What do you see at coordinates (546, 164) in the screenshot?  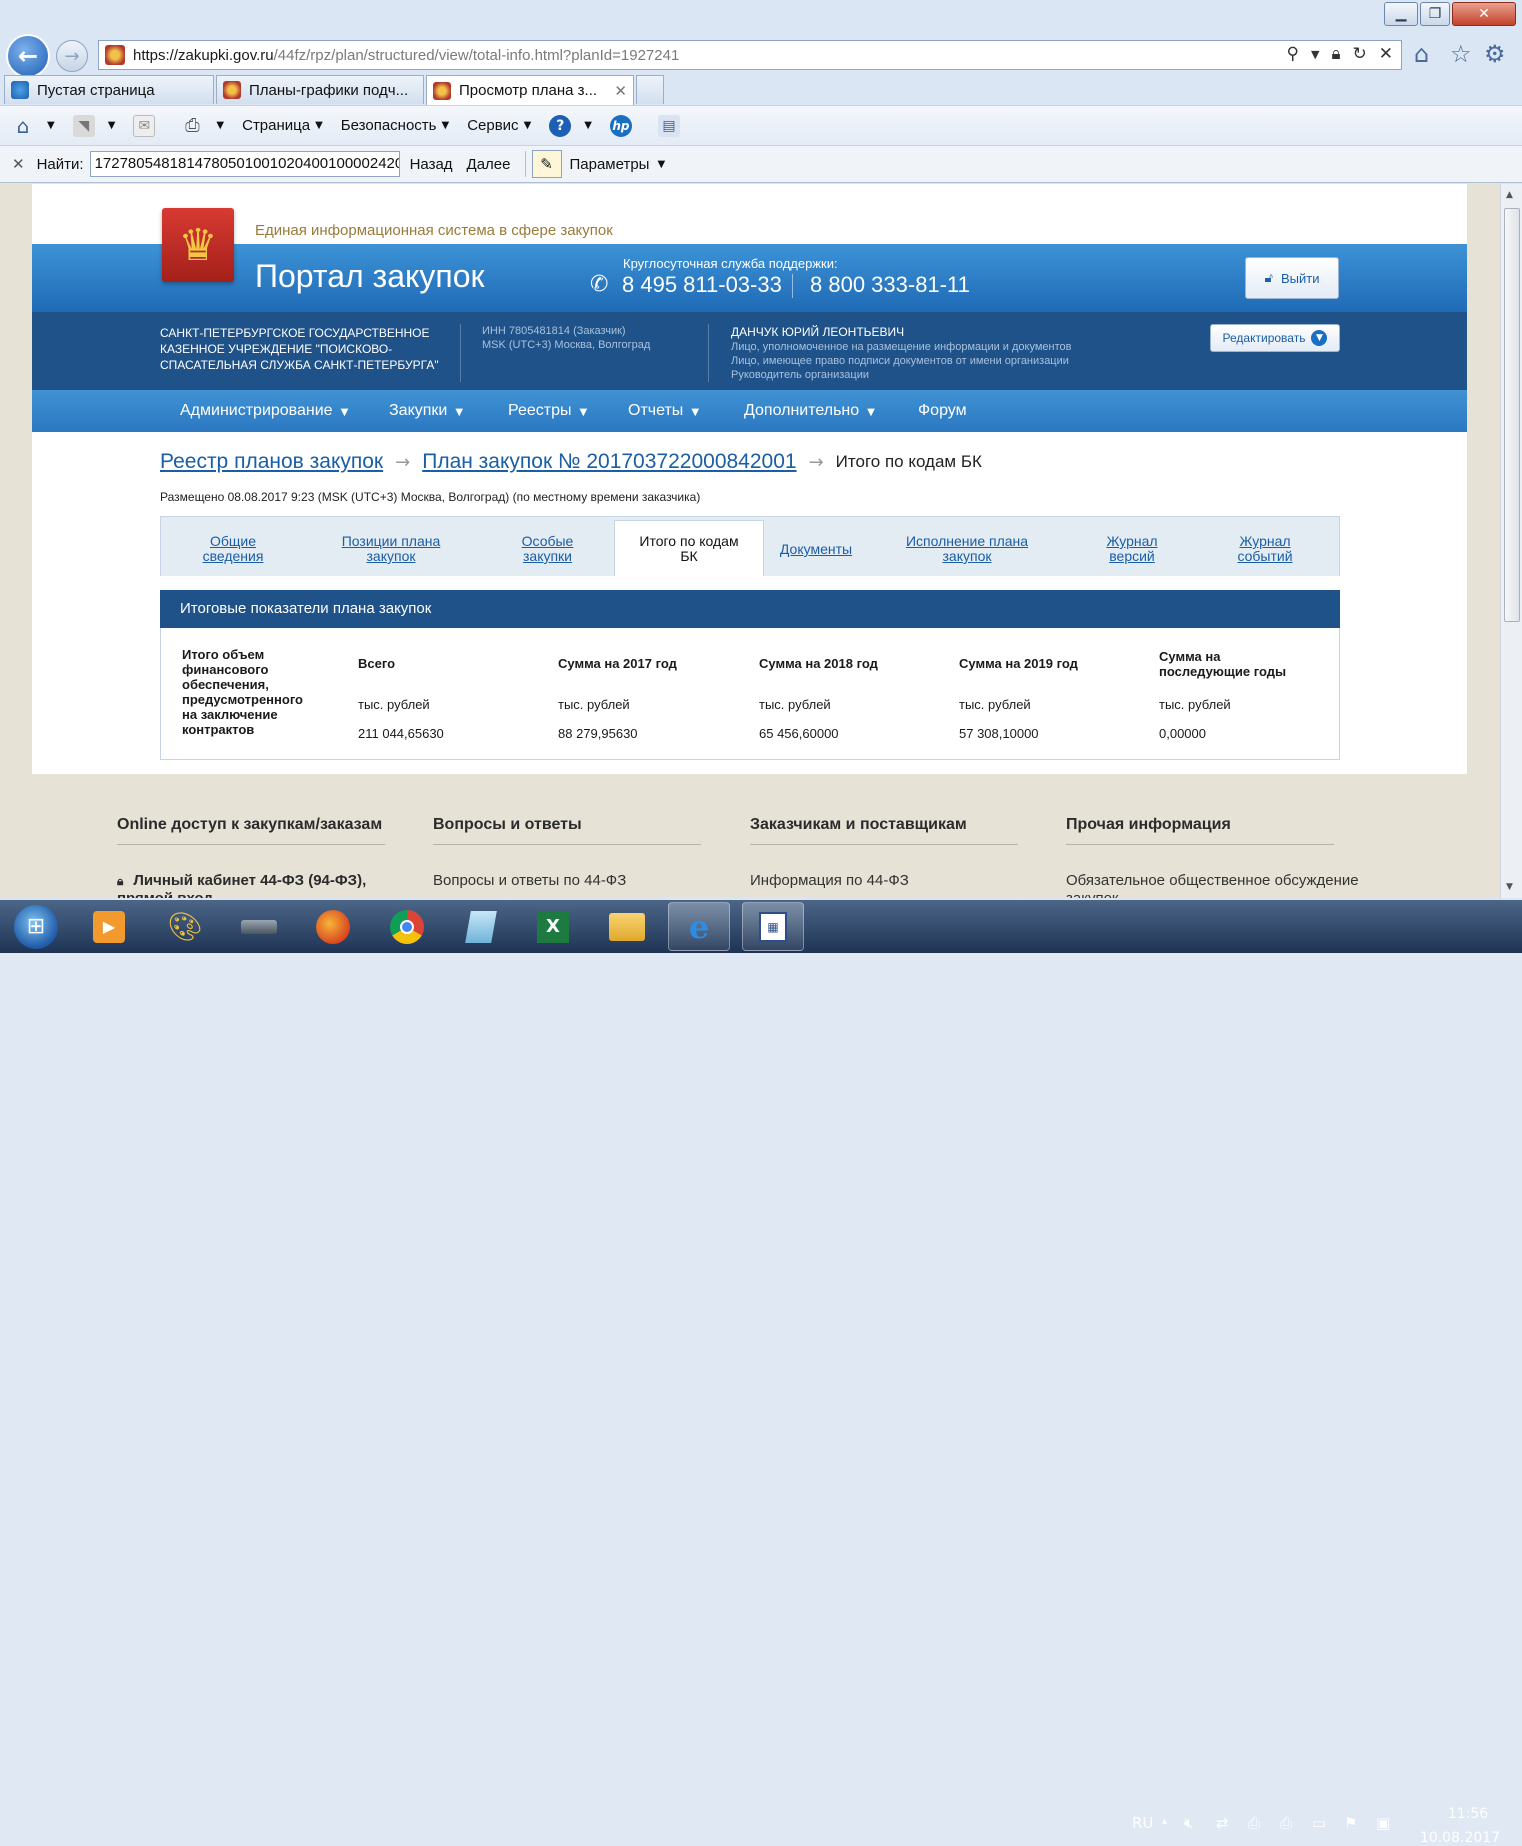 I see `highlight-icon: ✎` at bounding box center [546, 164].